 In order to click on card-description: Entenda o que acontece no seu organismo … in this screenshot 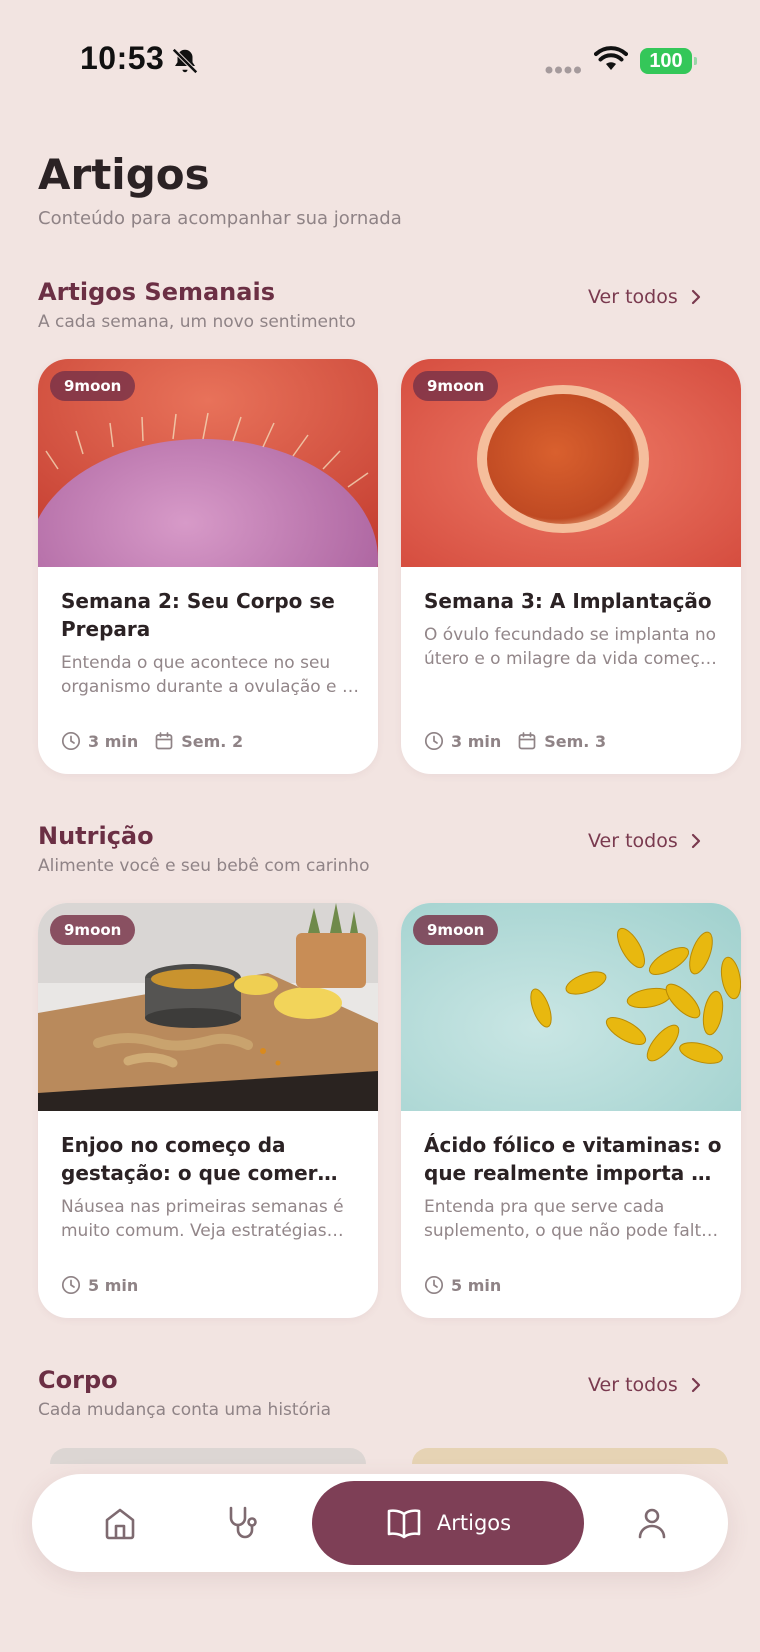, I will do `click(207, 675)`.